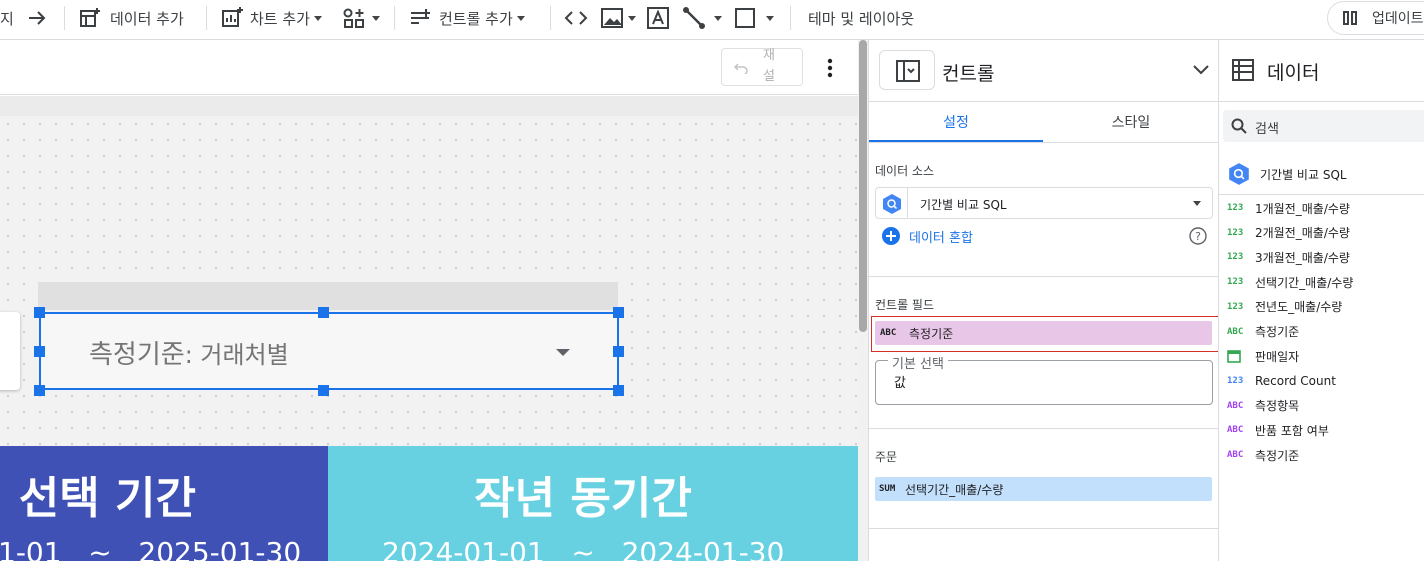 Image resolution: width=1424 pixels, height=561 pixels. Describe the element at coordinates (328, 296) in the screenshot. I see `control-header-strip` at that location.